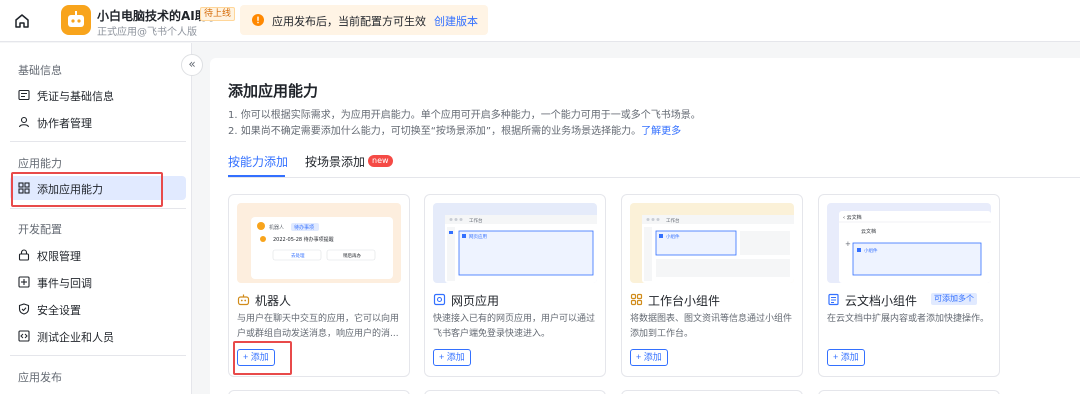  Describe the element at coordinates (218, 14) in the screenshot. I see `status-badge: 待上线` at that location.